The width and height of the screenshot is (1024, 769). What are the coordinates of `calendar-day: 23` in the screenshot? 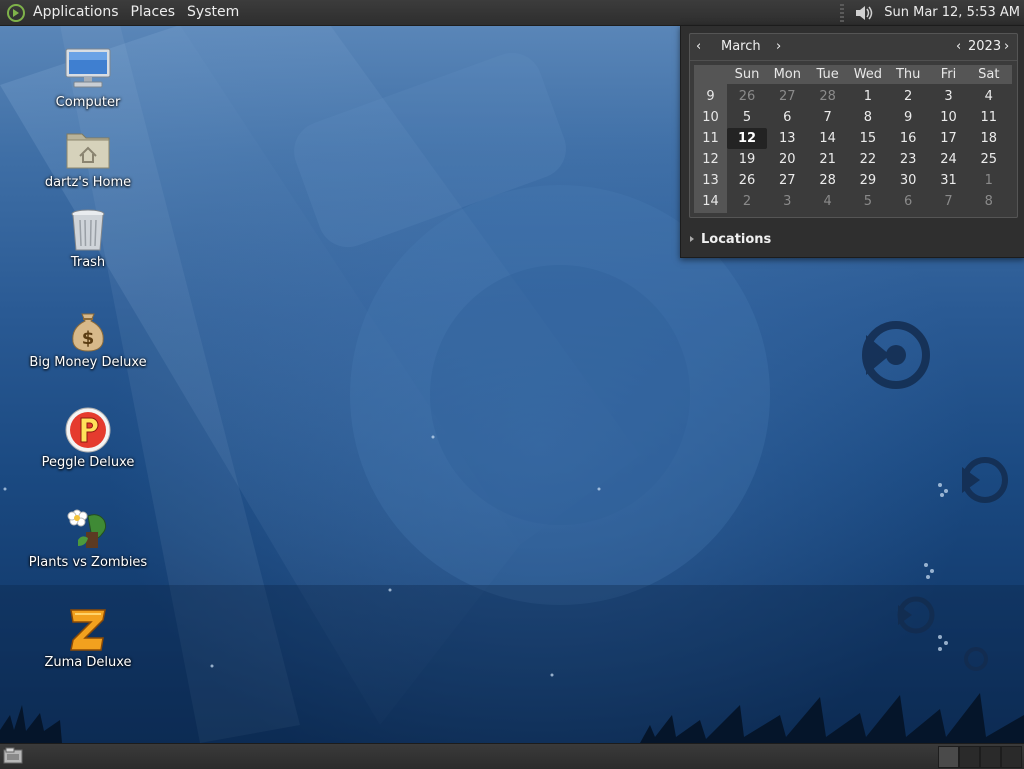 It's located at (908, 159).